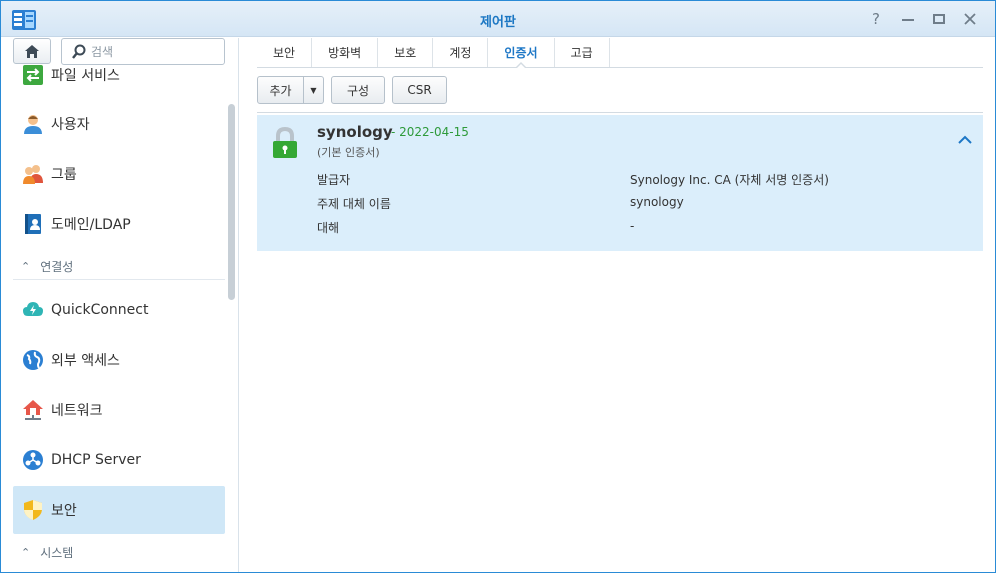 The width and height of the screenshot is (996, 573). Describe the element at coordinates (33, 124) in the screenshot. I see `user-icon` at that location.